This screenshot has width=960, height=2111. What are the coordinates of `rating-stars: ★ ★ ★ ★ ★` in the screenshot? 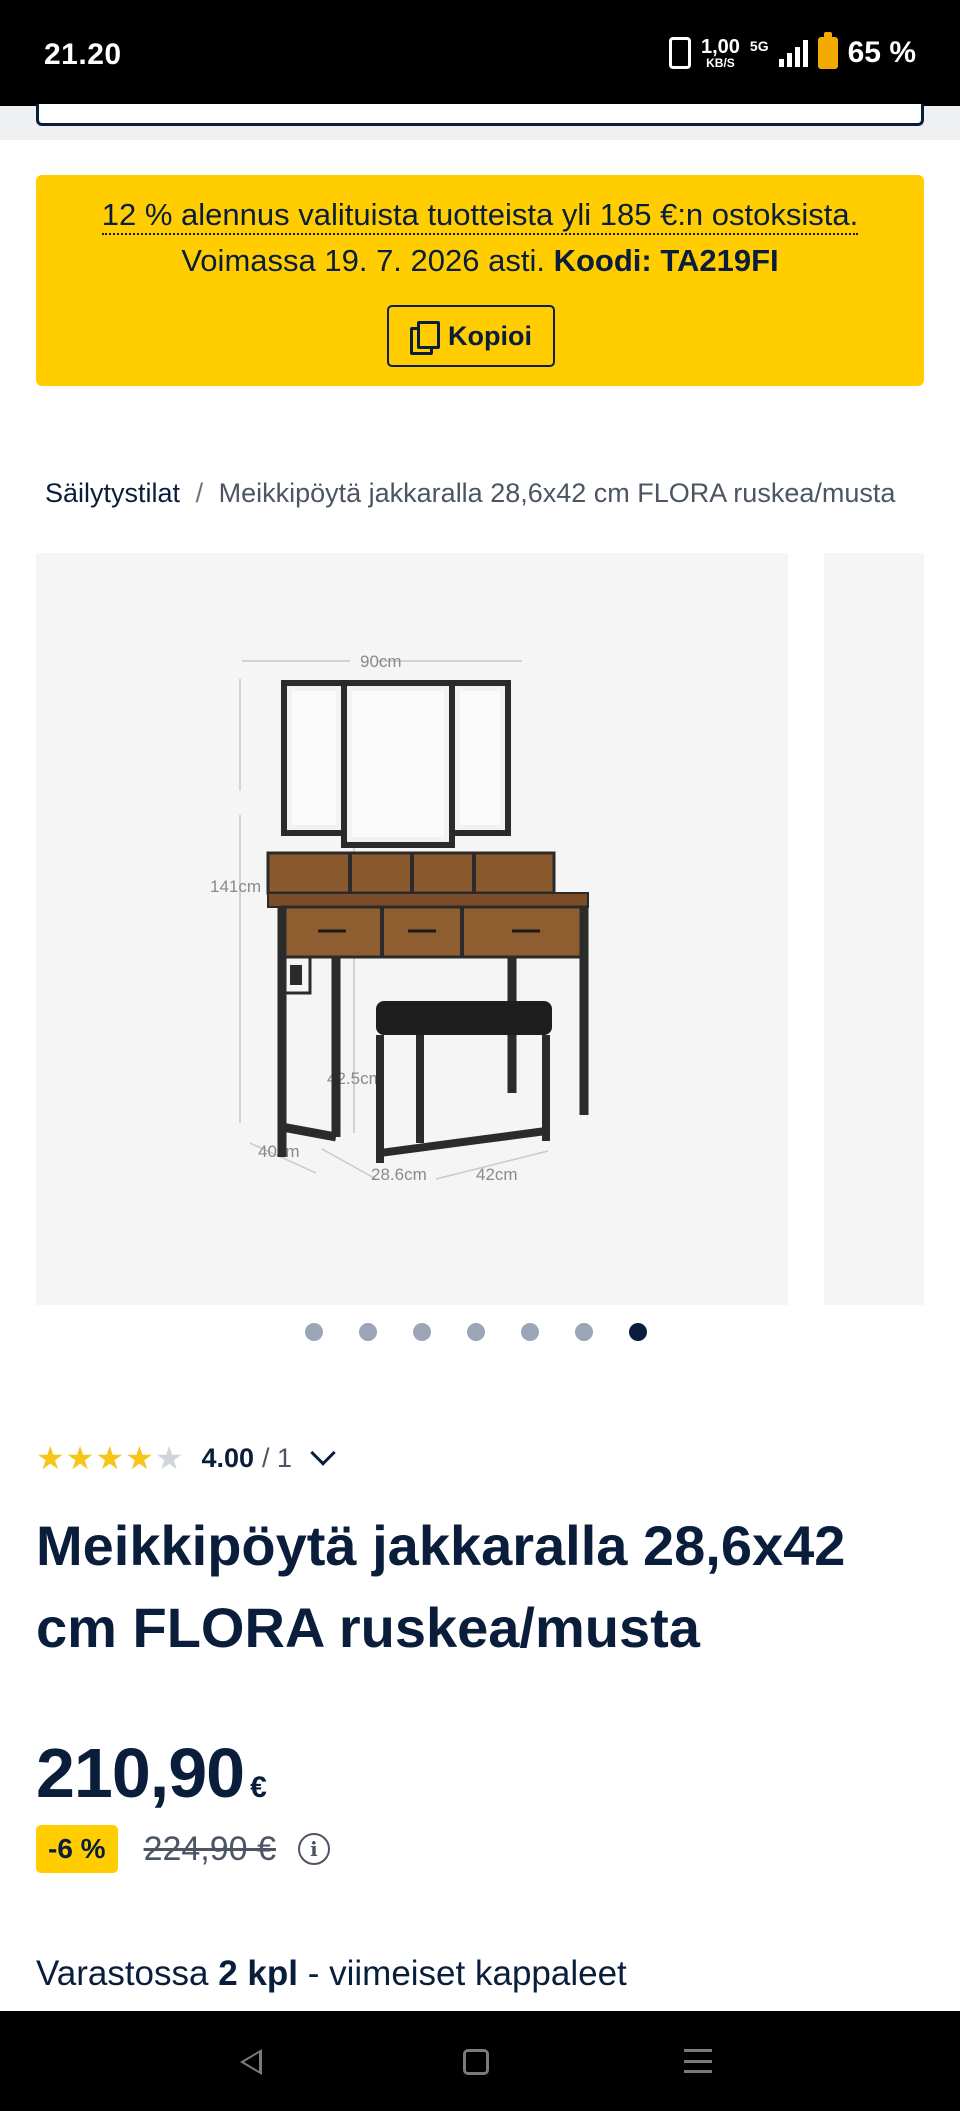 It's located at (109, 1458).